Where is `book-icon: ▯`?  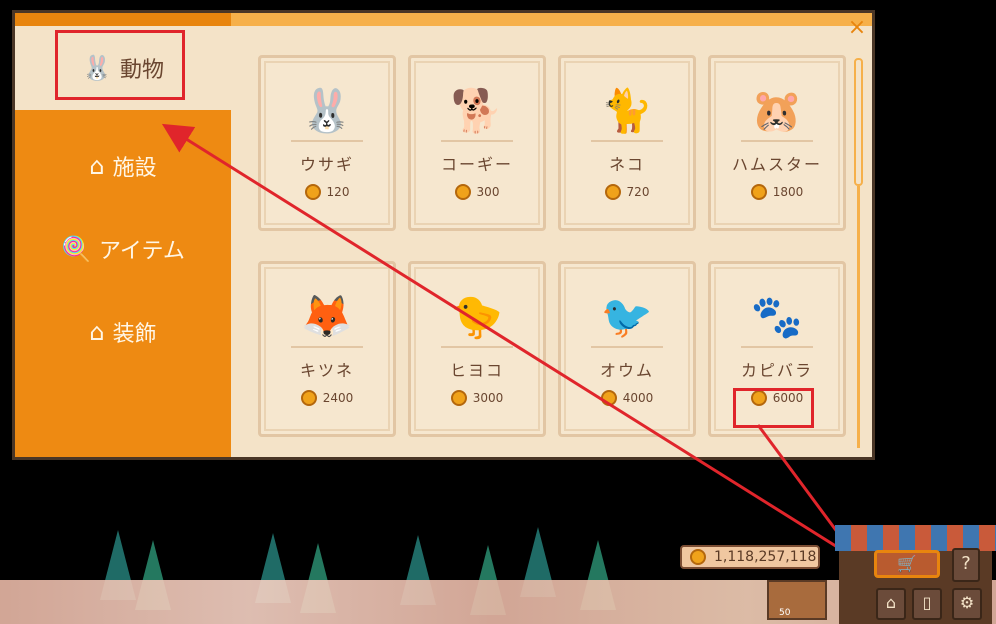
book-icon: ▯ is located at coordinates (927, 602).